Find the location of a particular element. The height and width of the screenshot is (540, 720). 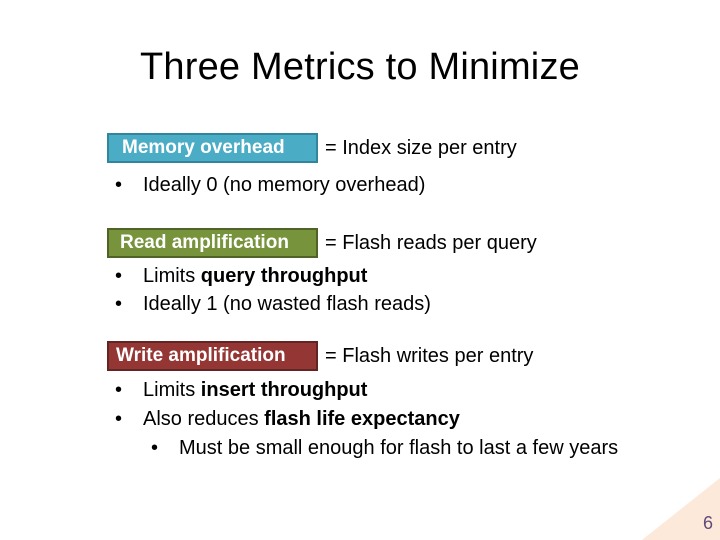

bullet-text-bold: insert throughput is located at coordinates (284, 390).